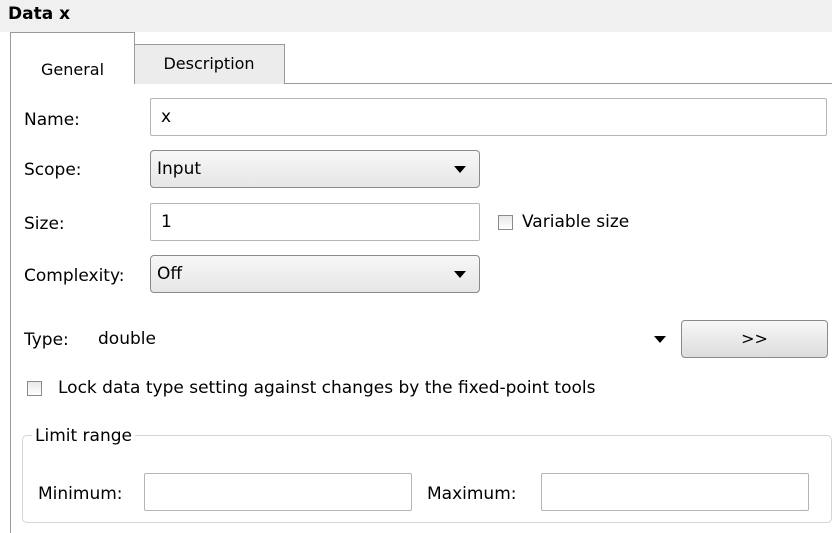 The image size is (832, 533). I want to click on lock-data-type-checkbox, so click(34, 388).